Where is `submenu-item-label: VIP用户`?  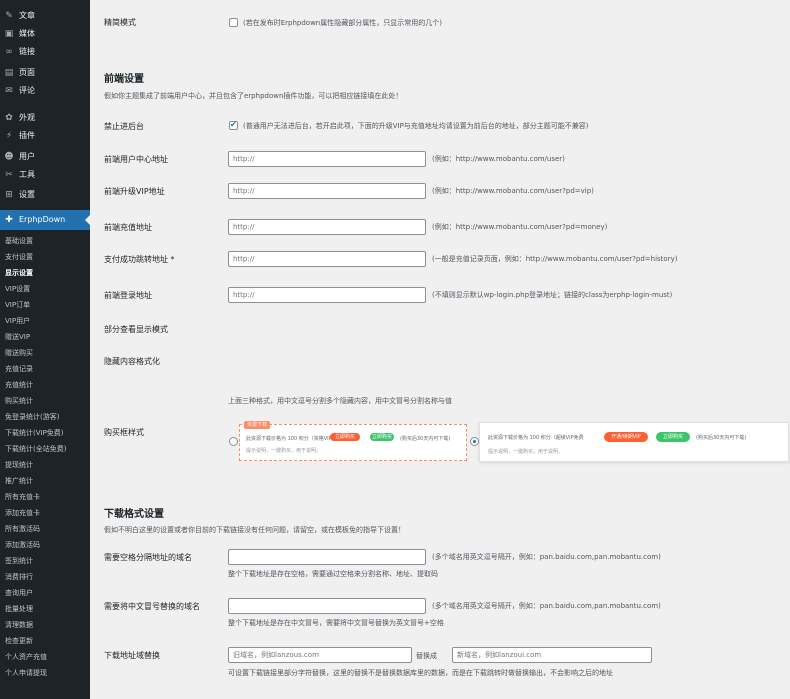
submenu-item-label: VIP用户 is located at coordinates (18, 321).